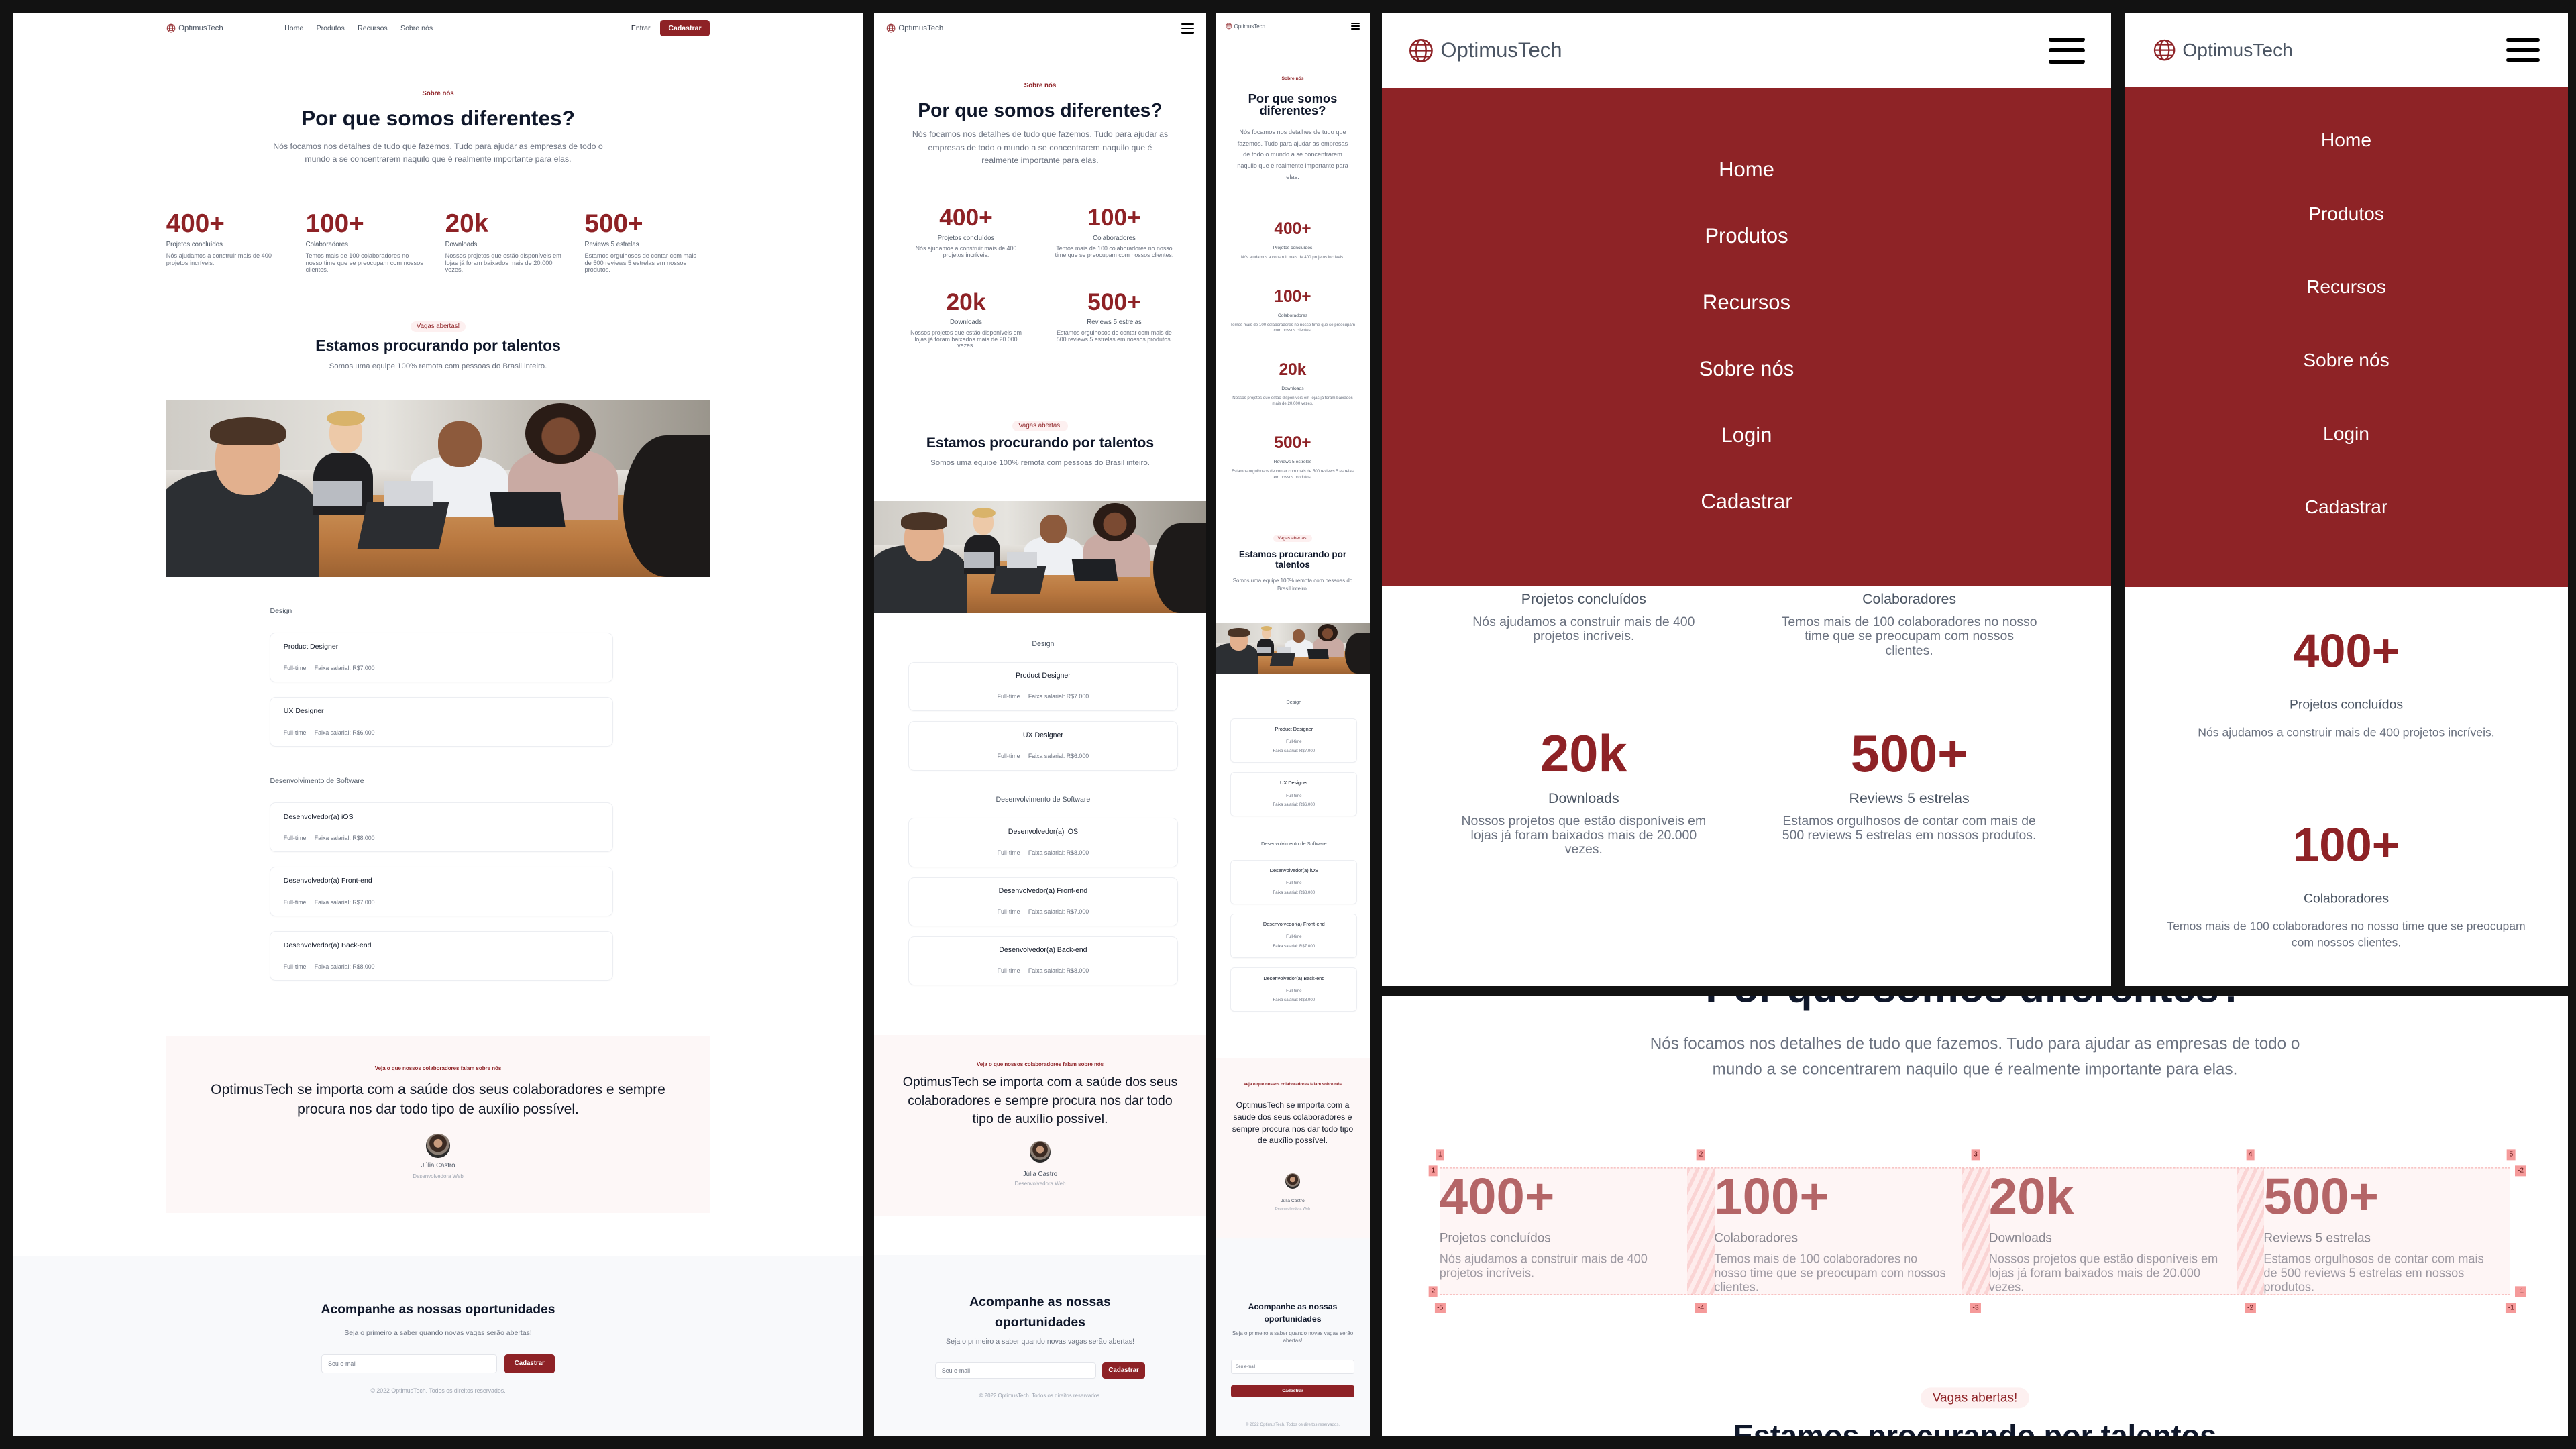 Image resolution: width=2576 pixels, height=1449 pixels. What do you see at coordinates (200, 27) in the screenshot?
I see `brand-name: OptimusTech` at bounding box center [200, 27].